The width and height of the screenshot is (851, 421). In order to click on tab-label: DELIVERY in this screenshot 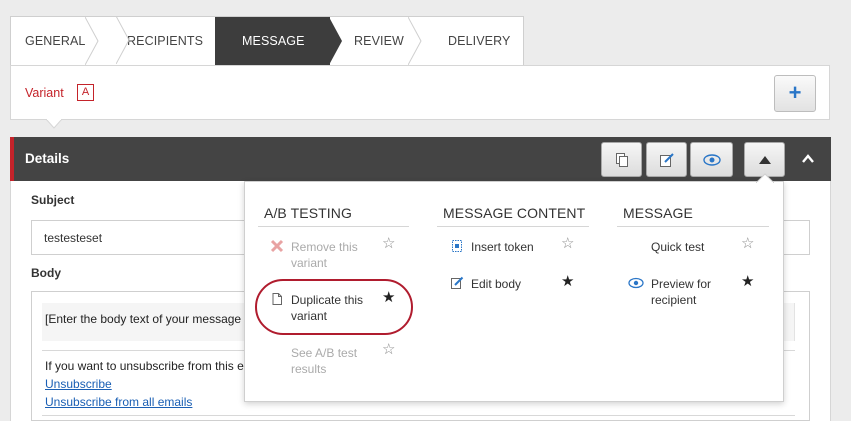, I will do `click(479, 41)`.